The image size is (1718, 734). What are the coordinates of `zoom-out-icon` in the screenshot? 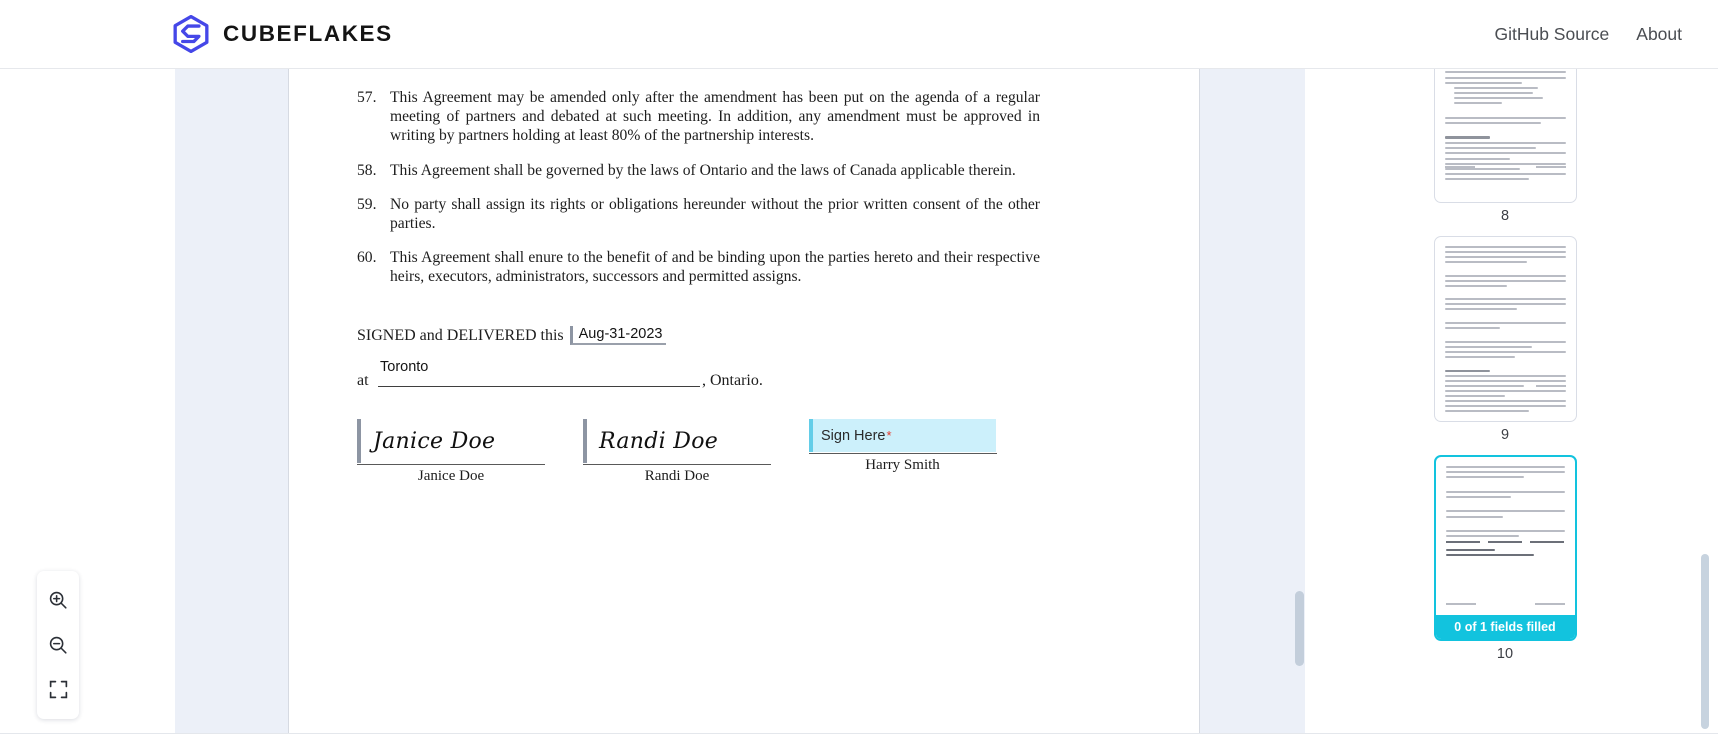 It's located at (58, 645).